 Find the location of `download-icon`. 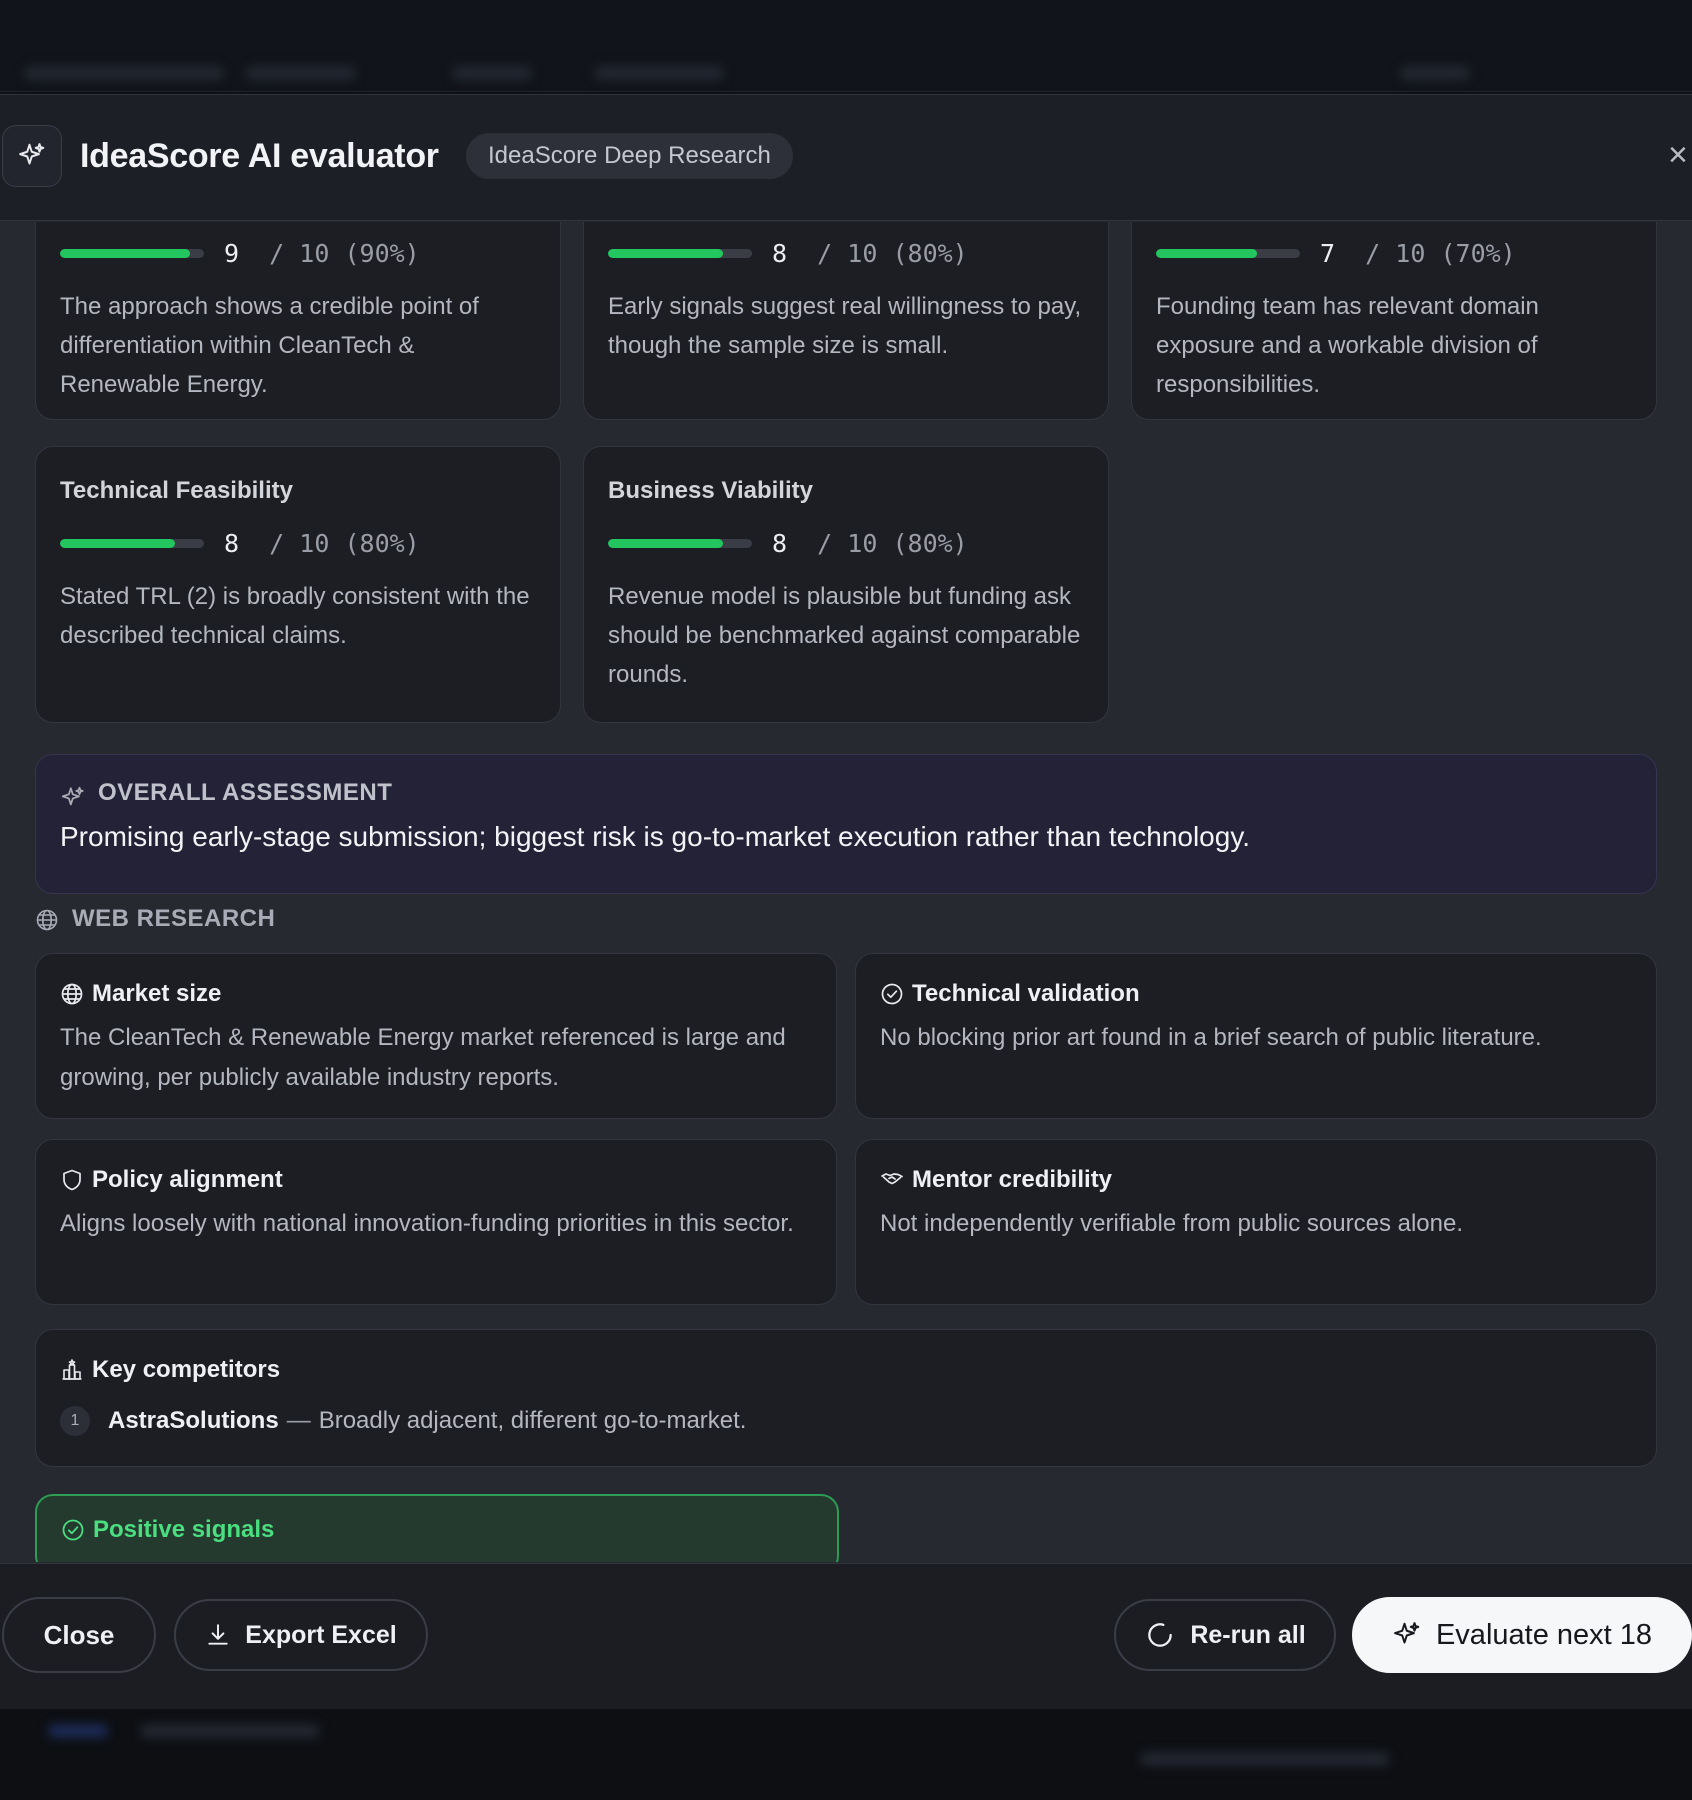

download-icon is located at coordinates (218, 1634).